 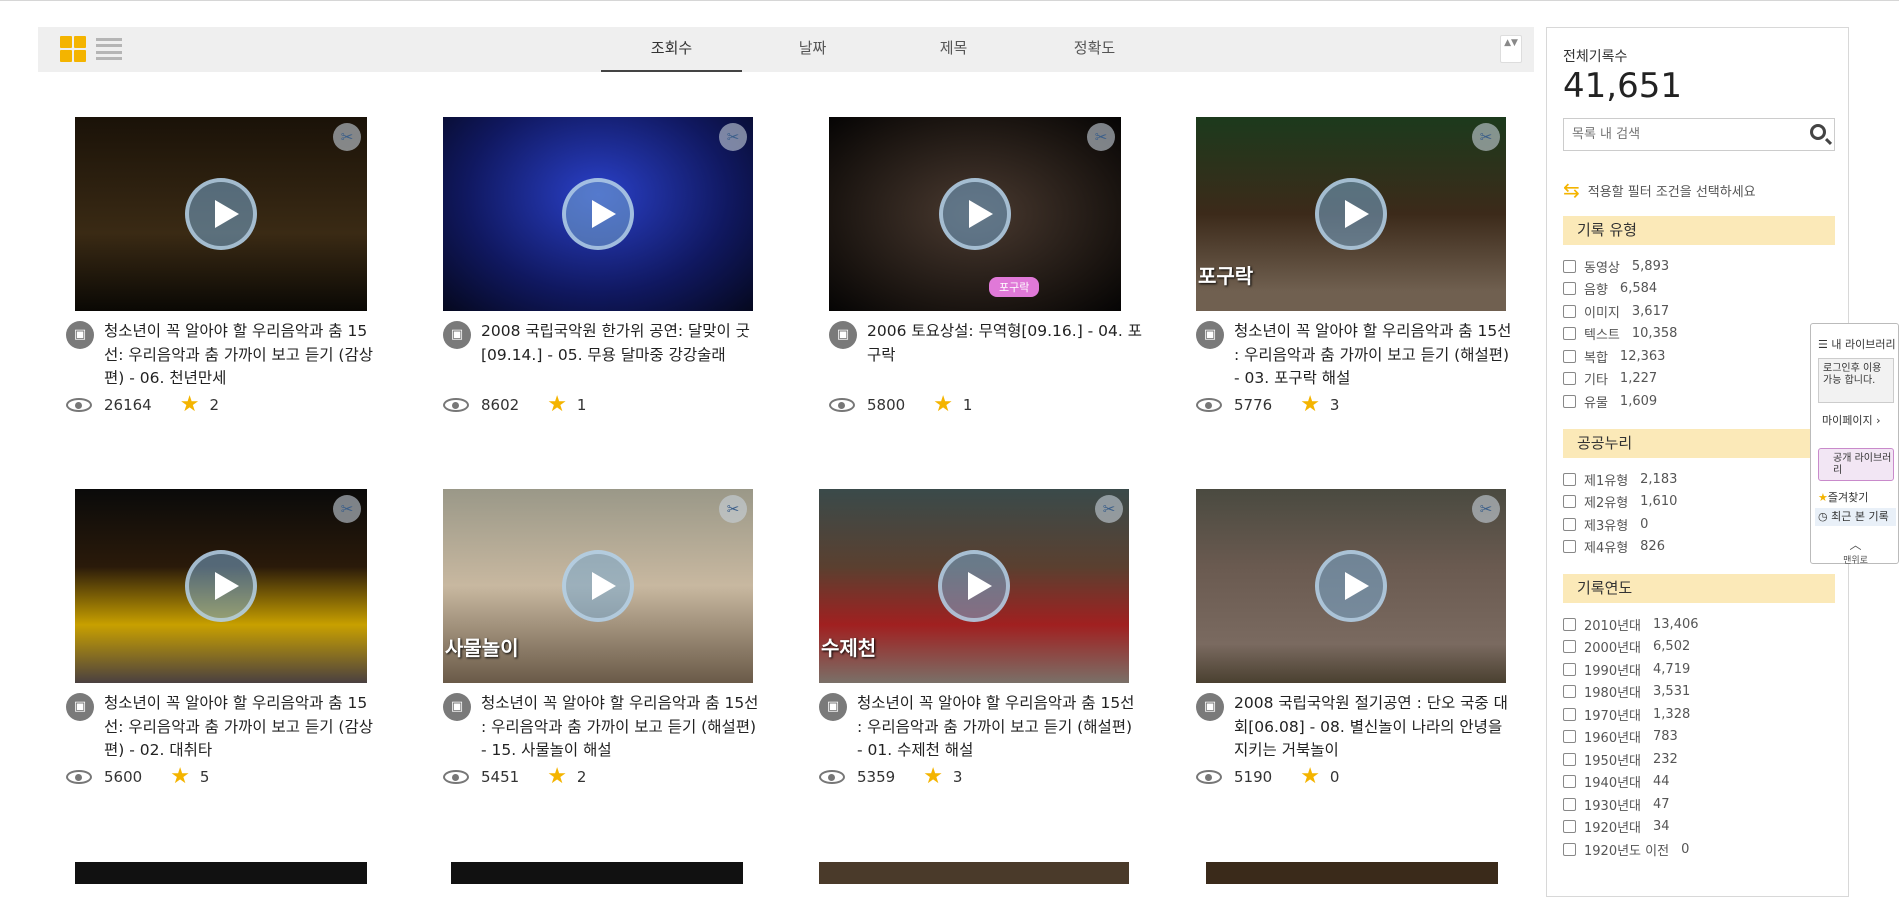 What do you see at coordinates (1699, 230) in the screenshot?
I see `filter-section-header: 기록 유형` at bounding box center [1699, 230].